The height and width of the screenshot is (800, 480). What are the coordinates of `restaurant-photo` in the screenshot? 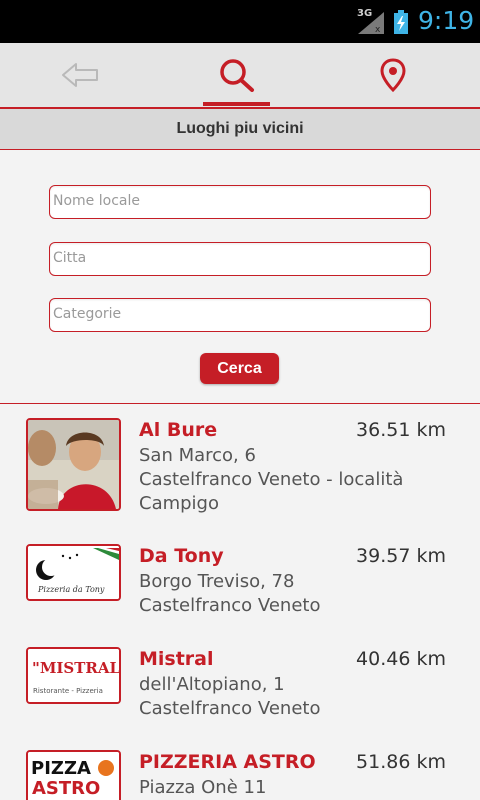 It's located at (73, 464).